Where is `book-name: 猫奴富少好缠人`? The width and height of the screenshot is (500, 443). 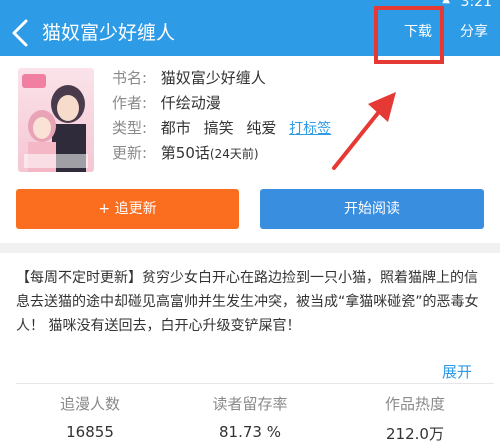
book-name: 猫奴富少好缠人 is located at coordinates (213, 78).